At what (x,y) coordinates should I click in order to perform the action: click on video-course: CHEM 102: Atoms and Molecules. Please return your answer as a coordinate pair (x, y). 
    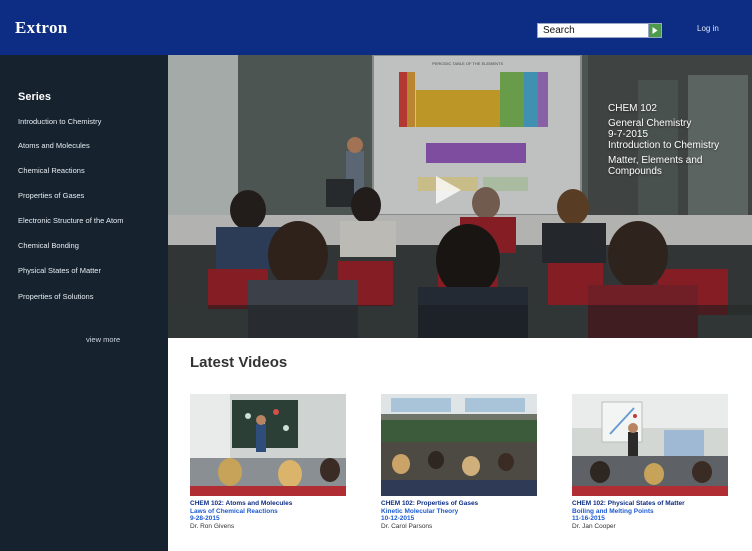
    Looking at the image, I should click on (241, 503).